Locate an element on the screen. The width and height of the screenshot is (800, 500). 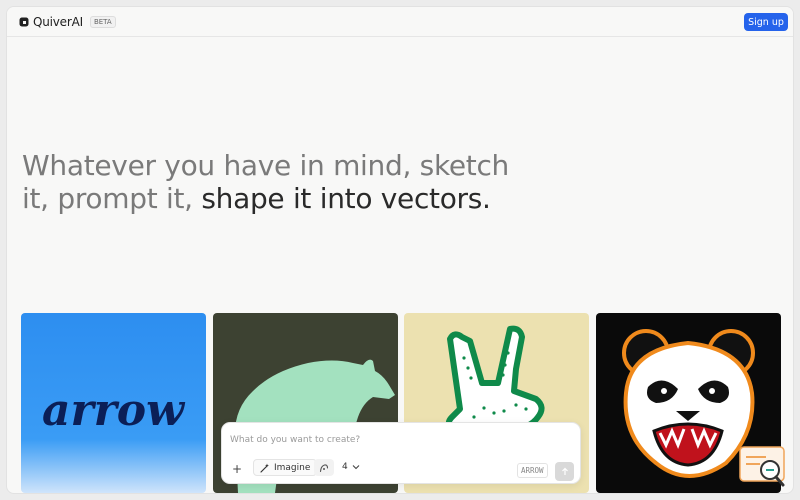
arrow-up-icon is located at coordinates (564, 471).